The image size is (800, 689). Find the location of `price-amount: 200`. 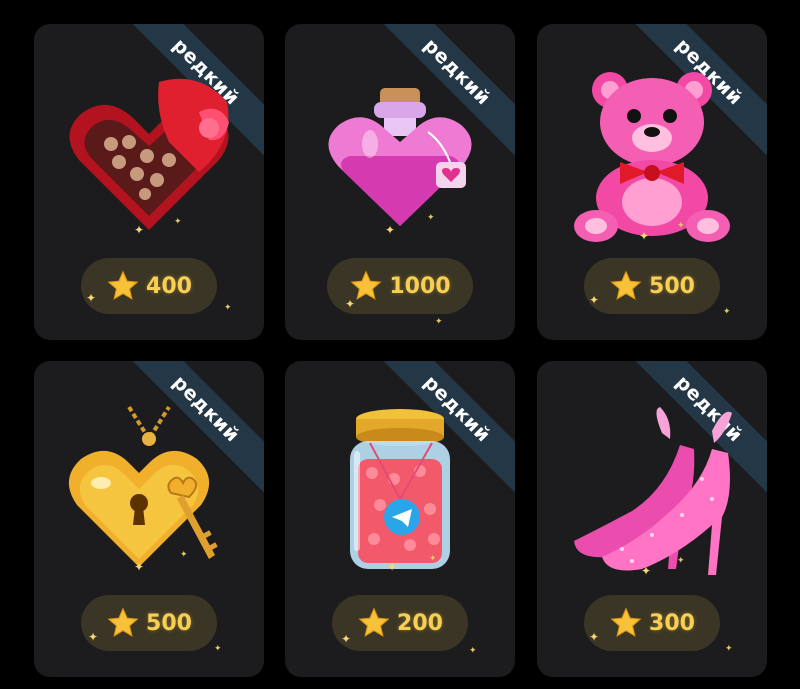

price-amount: 200 is located at coordinates (420, 623).